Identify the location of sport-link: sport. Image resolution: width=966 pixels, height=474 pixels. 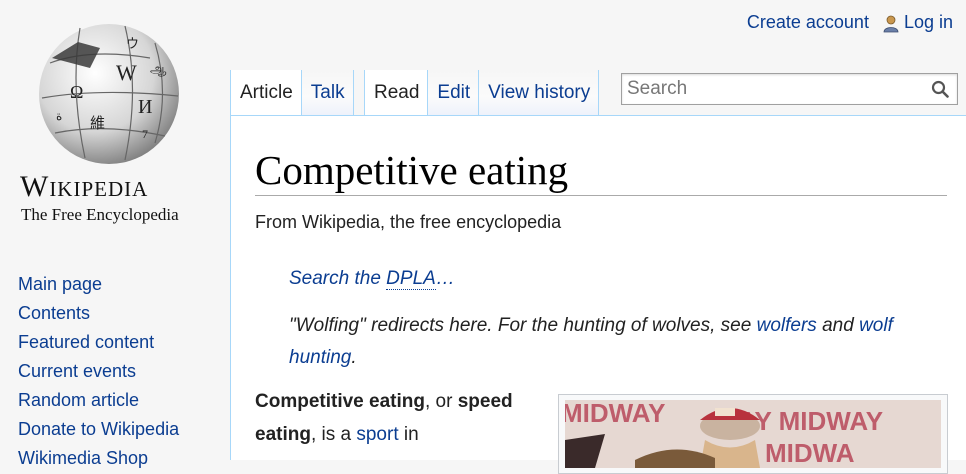
(377, 434).